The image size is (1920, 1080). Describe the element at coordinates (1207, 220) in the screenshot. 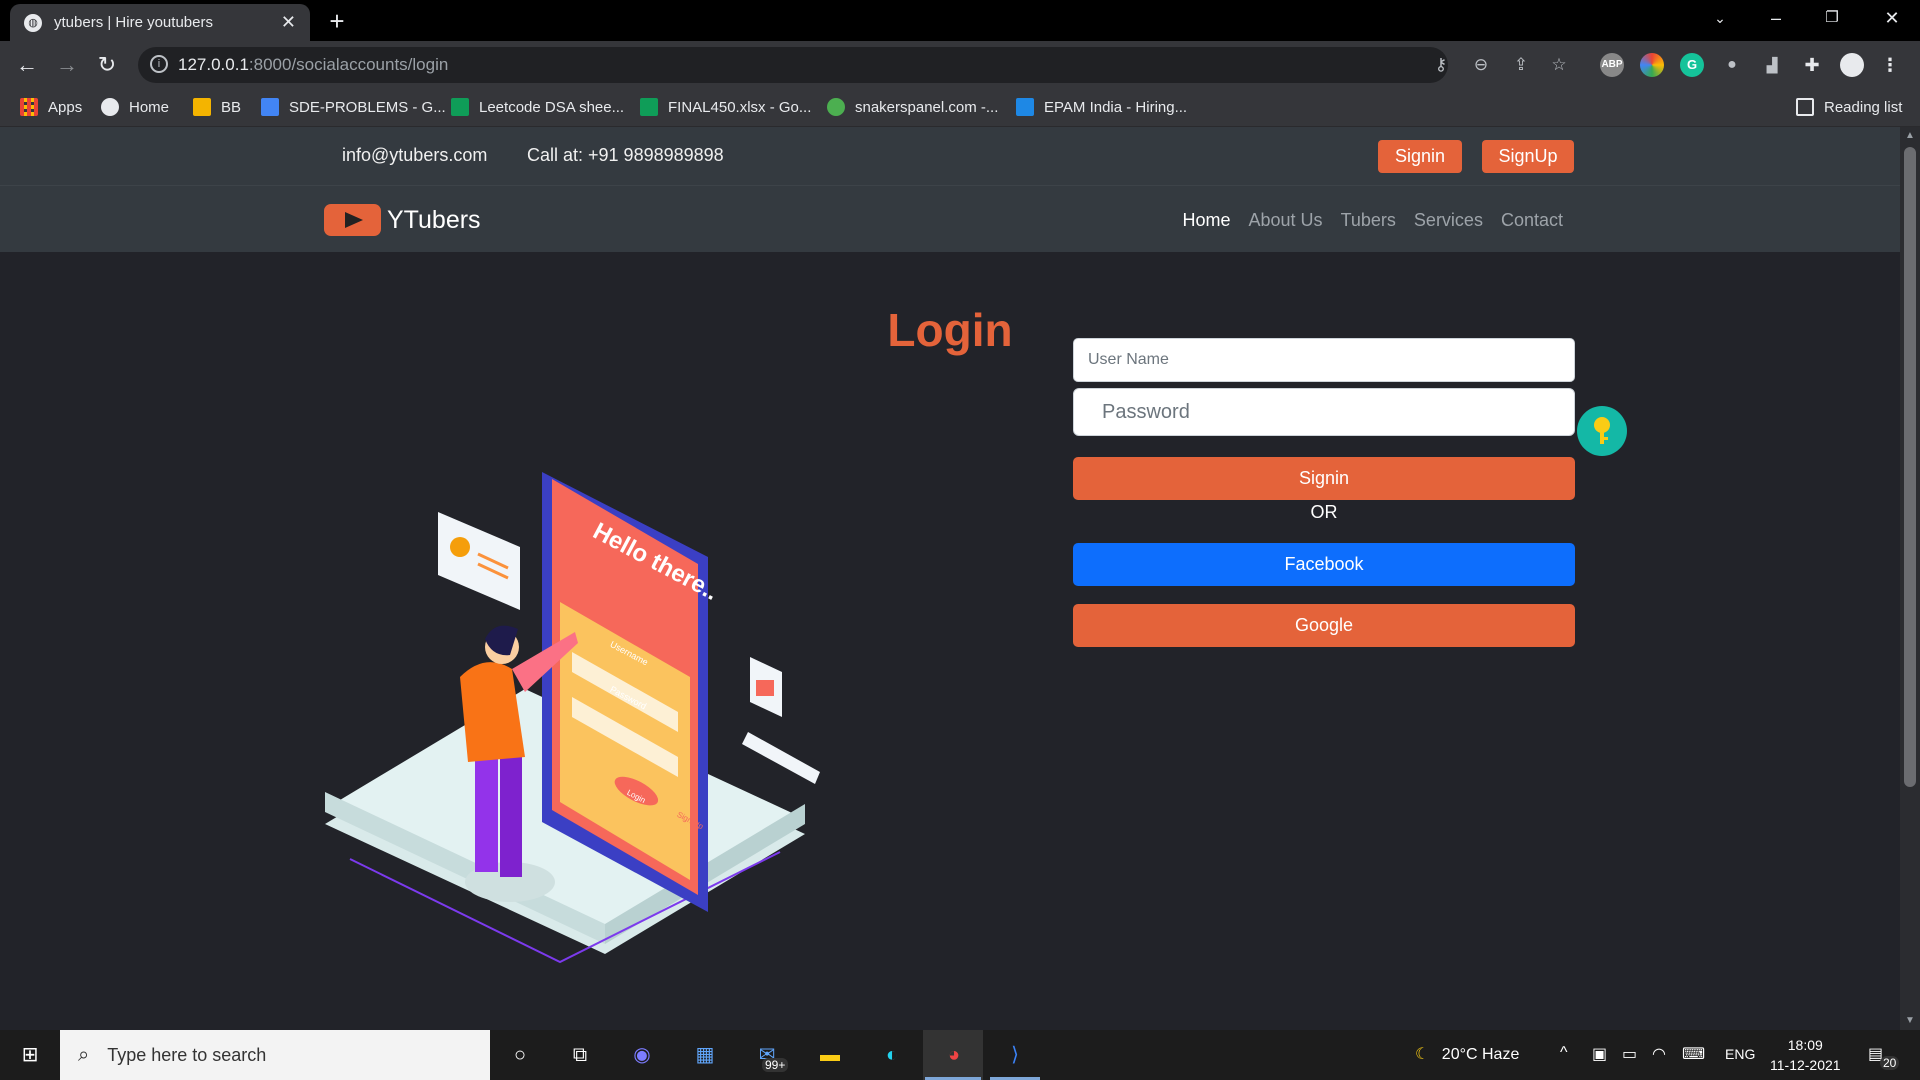

I see `nav-home: Home` at that location.